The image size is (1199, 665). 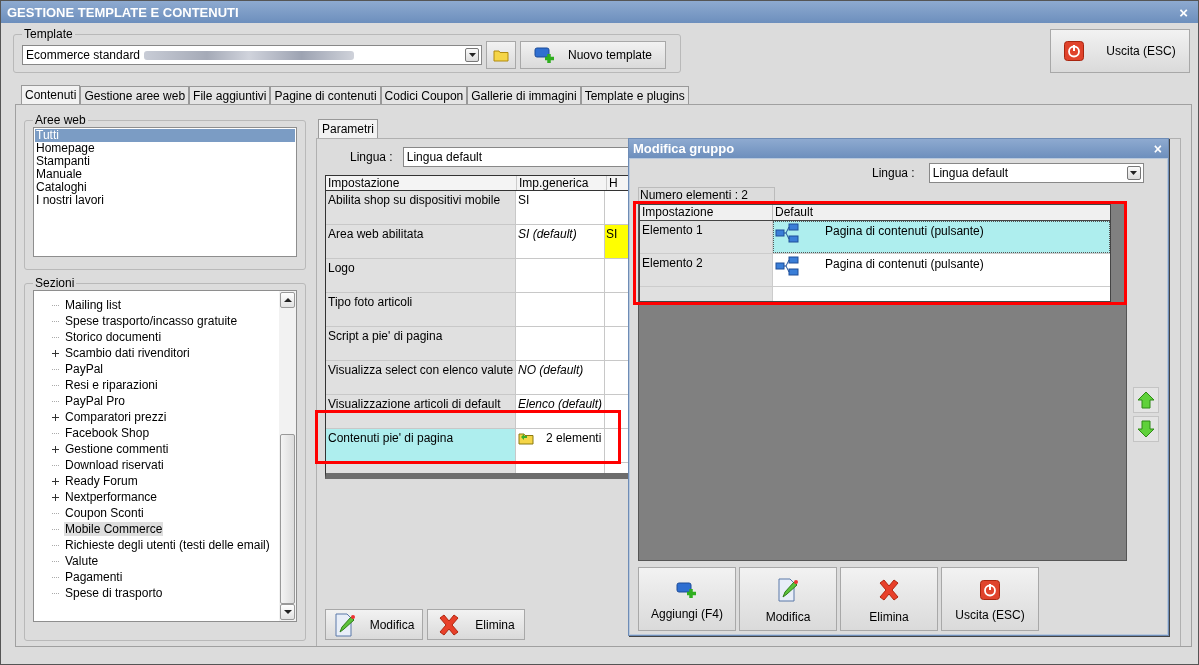 I want to click on group-label: Aree web, so click(x=60, y=120).